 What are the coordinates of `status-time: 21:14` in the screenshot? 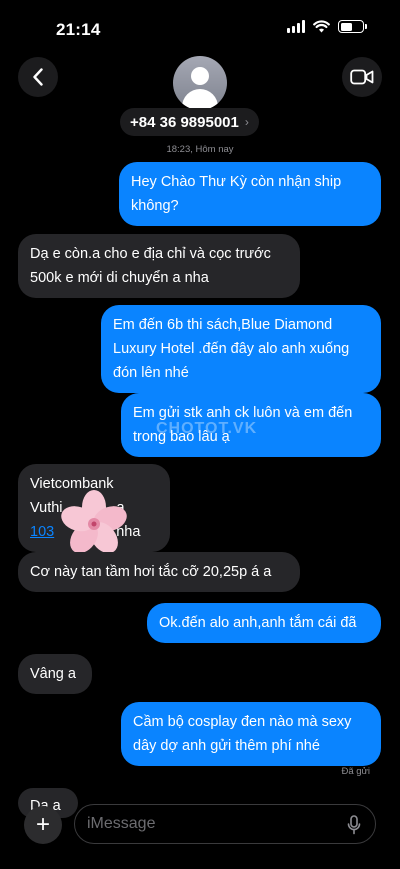 It's located at (78, 29).